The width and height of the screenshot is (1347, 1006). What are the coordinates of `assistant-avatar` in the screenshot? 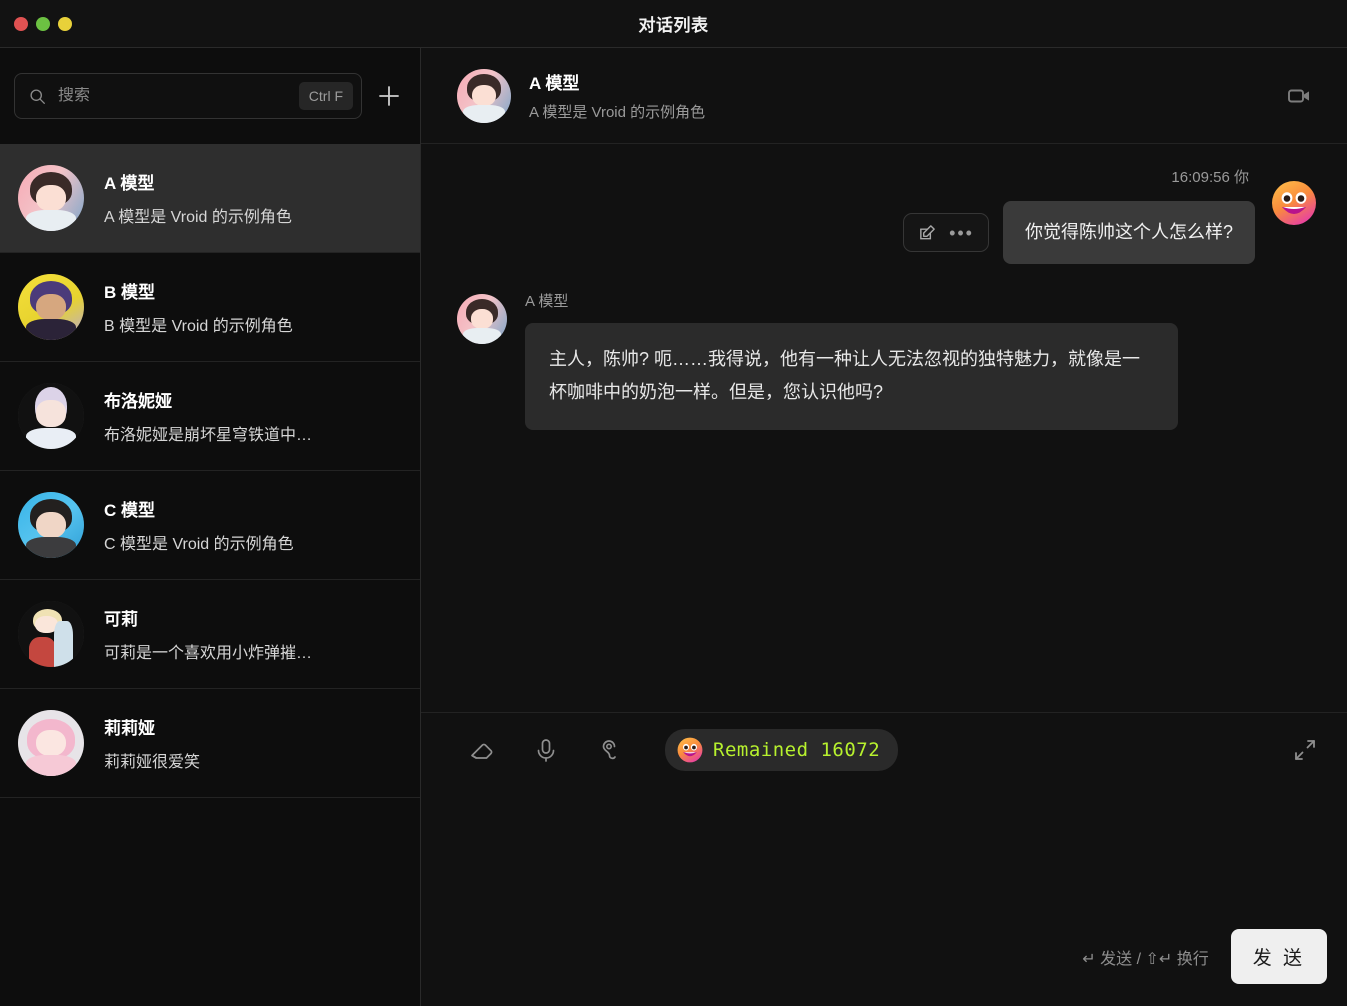 It's located at (482, 319).